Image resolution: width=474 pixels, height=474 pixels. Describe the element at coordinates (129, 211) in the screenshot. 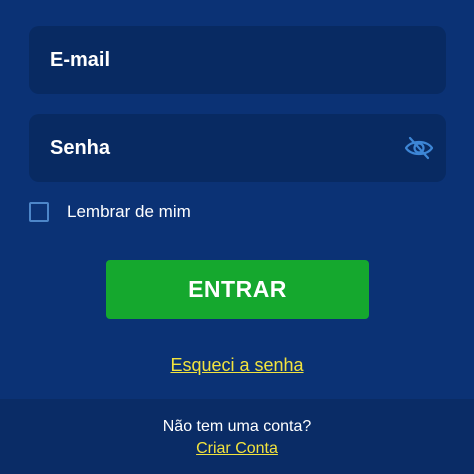

I see `remember-me-label: Lembrar de mim` at that location.